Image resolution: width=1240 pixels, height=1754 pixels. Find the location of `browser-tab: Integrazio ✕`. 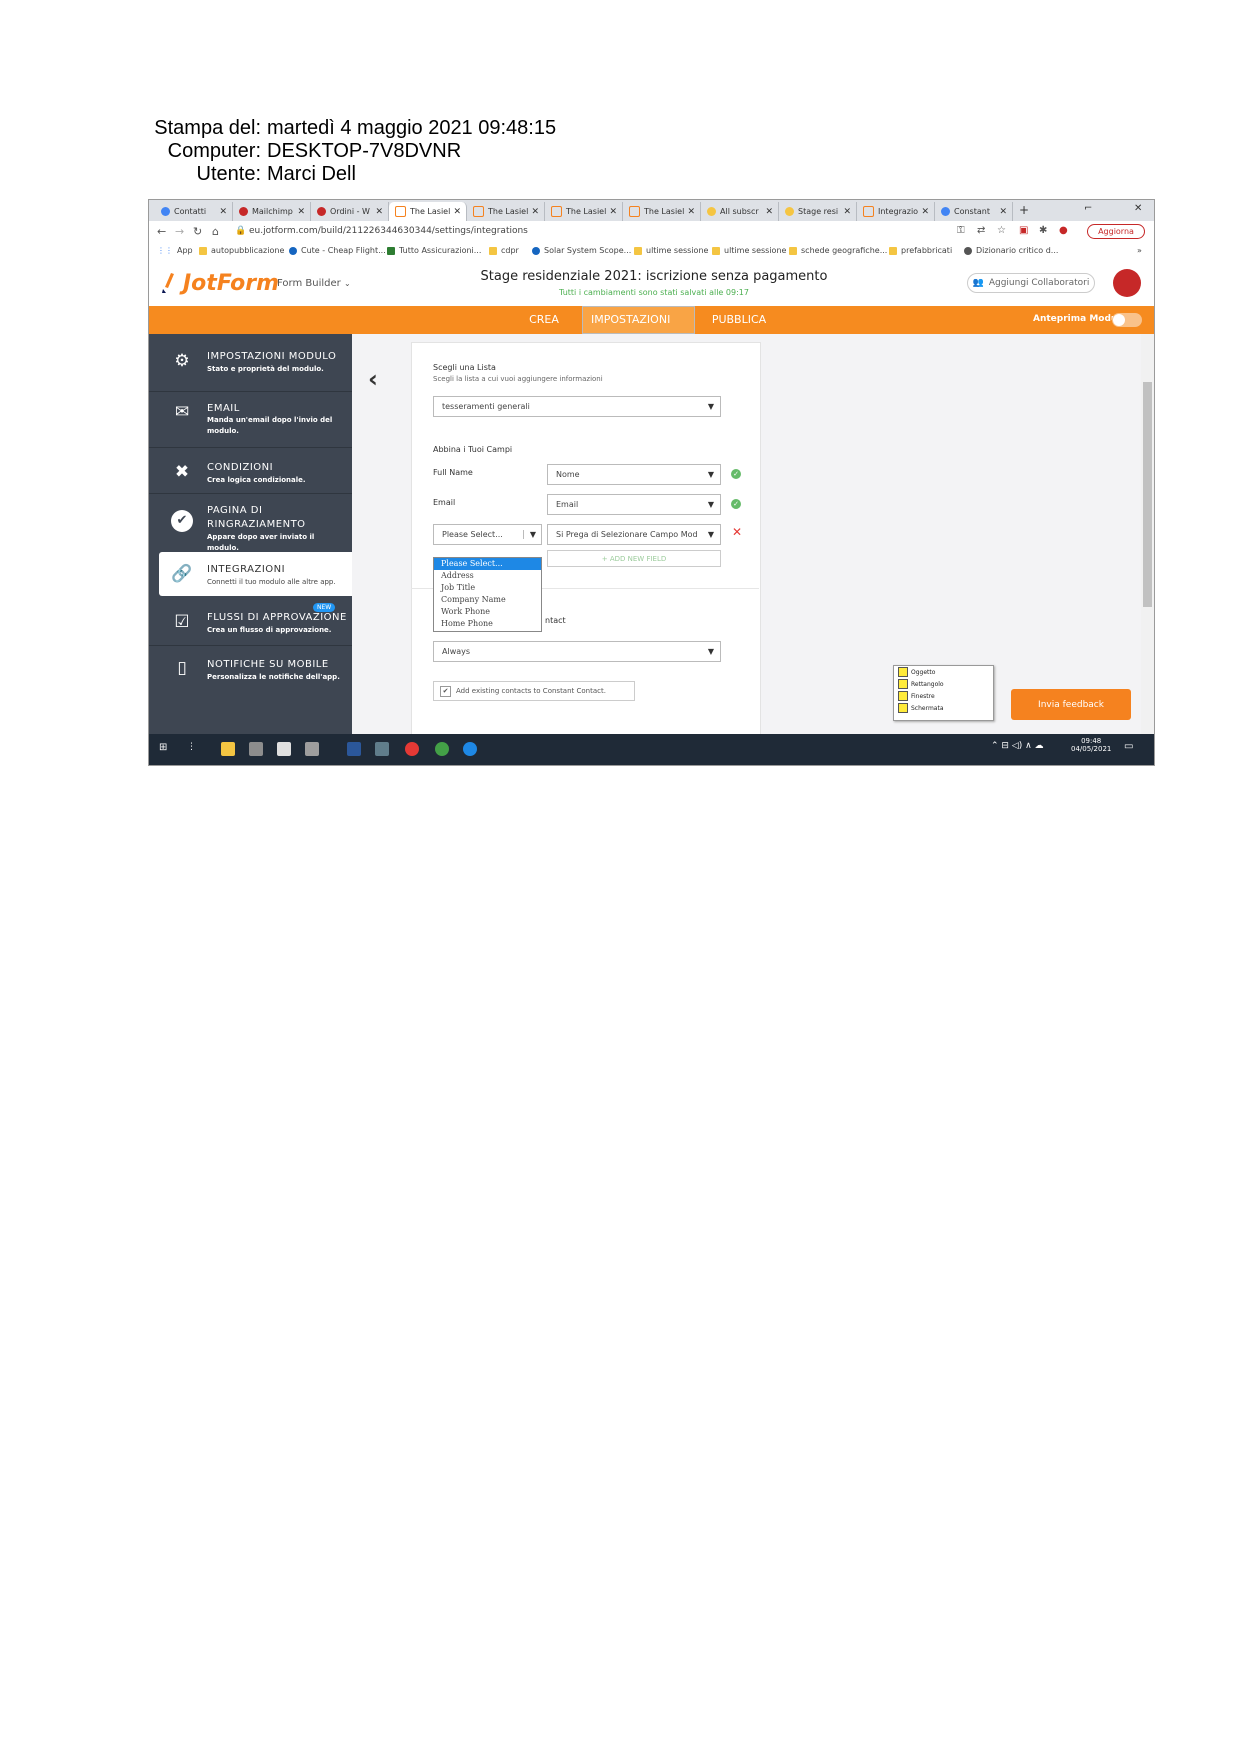

browser-tab: Integrazio ✕ is located at coordinates (896, 211).